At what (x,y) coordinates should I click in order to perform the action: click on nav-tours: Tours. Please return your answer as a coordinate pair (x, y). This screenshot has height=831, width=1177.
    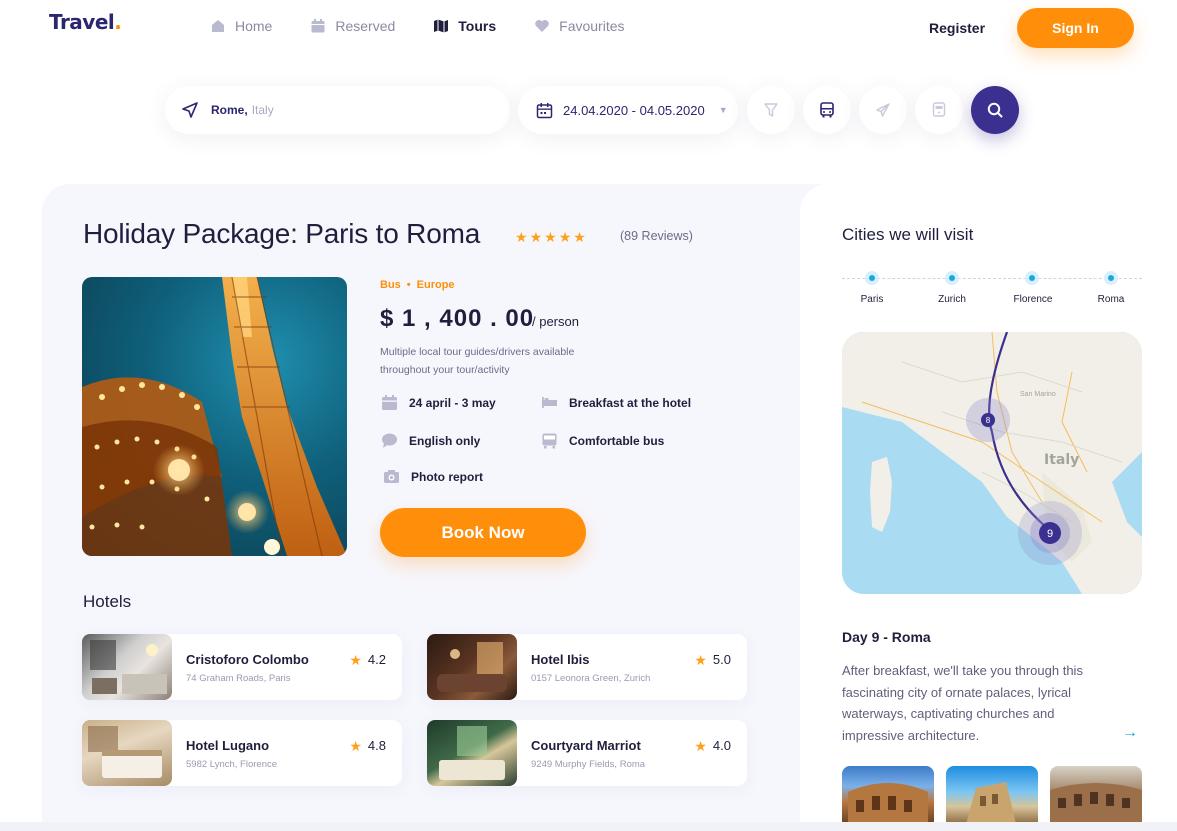
    Looking at the image, I should click on (464, 26).